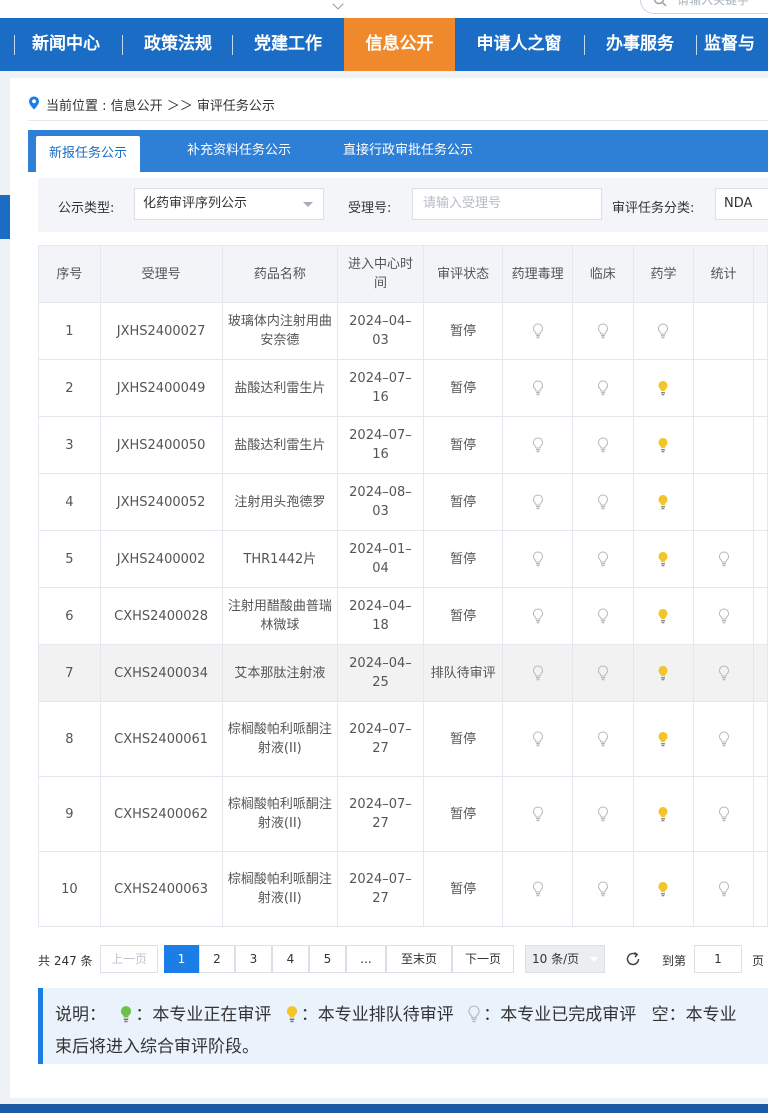 The image size is (768, 1113). Describe the element at coordinates (403, 559) in the screenshot. I see `table-row: 5 JXHS2400002 THR1442片 2024–01–04 暂停` at that location.